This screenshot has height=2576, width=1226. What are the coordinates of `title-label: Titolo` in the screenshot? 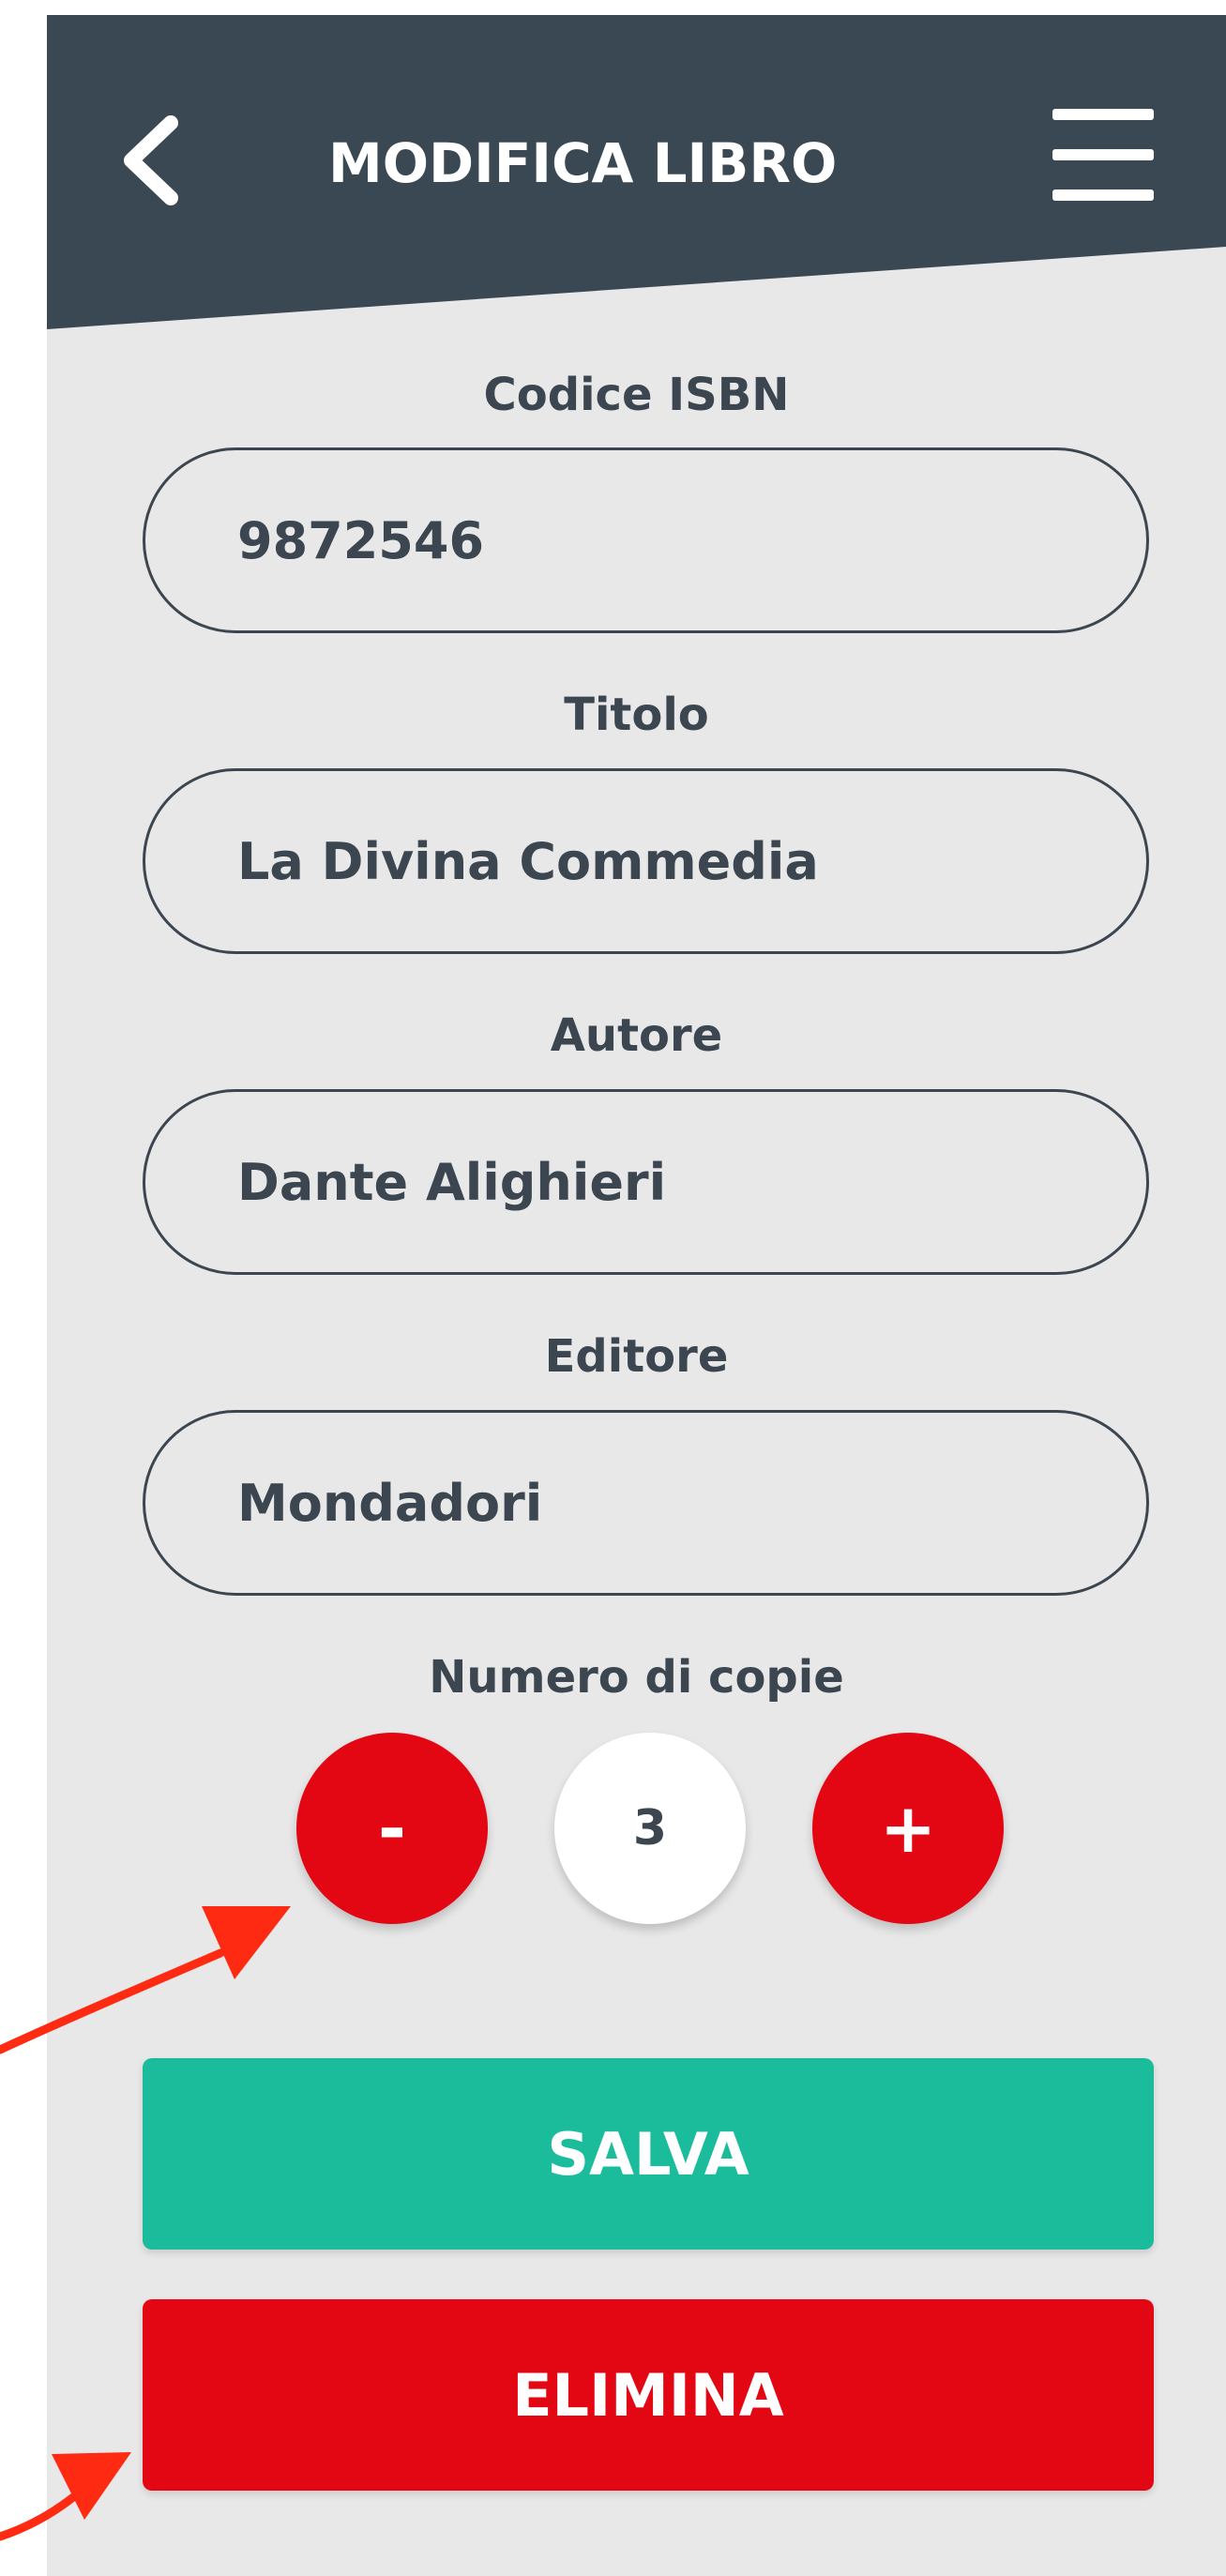 It's located at (637, 715).